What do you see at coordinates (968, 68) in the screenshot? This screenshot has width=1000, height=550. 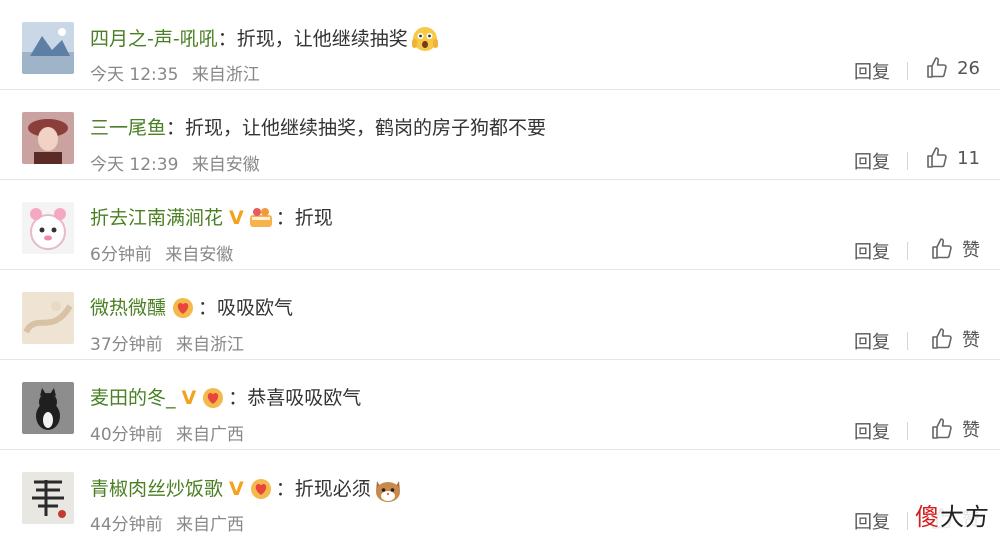 I see `like-count: 26` at bounding box center [968, 68].